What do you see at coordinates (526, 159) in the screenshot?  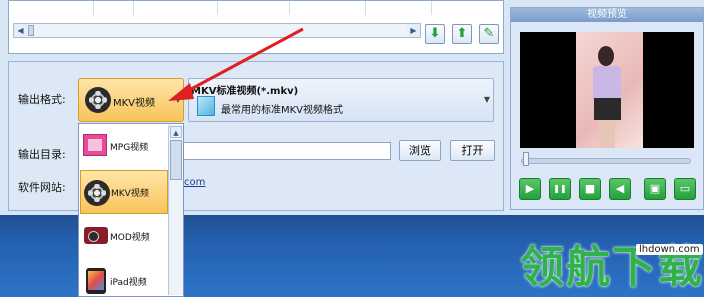 I see `seek-thumb` at bounding box center [526, 159].